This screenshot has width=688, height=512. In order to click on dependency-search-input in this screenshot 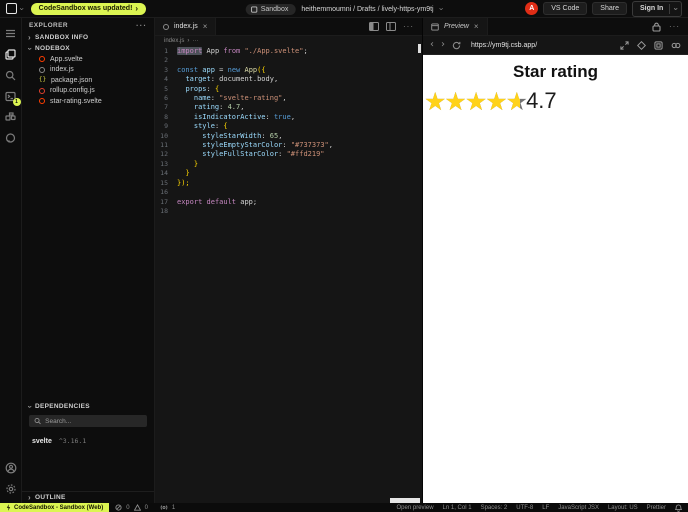, I will do `click(93, 421)`.